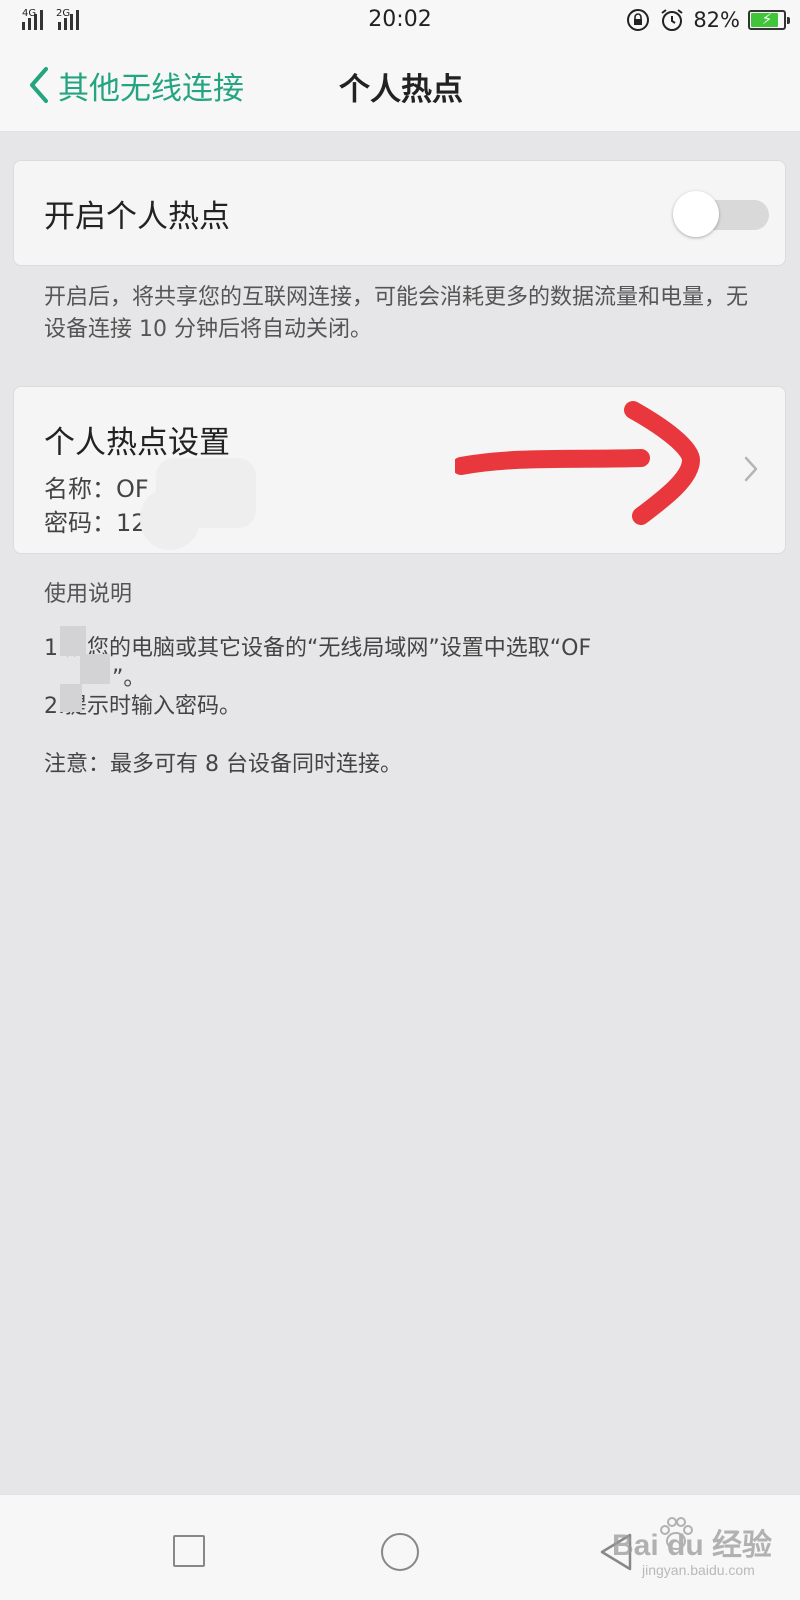 The image size is (800, 1600). What do you see at coordinates (638, 20) in the screenshot?
I see `lock-rotation-icon` at bounding box center [638, 20].